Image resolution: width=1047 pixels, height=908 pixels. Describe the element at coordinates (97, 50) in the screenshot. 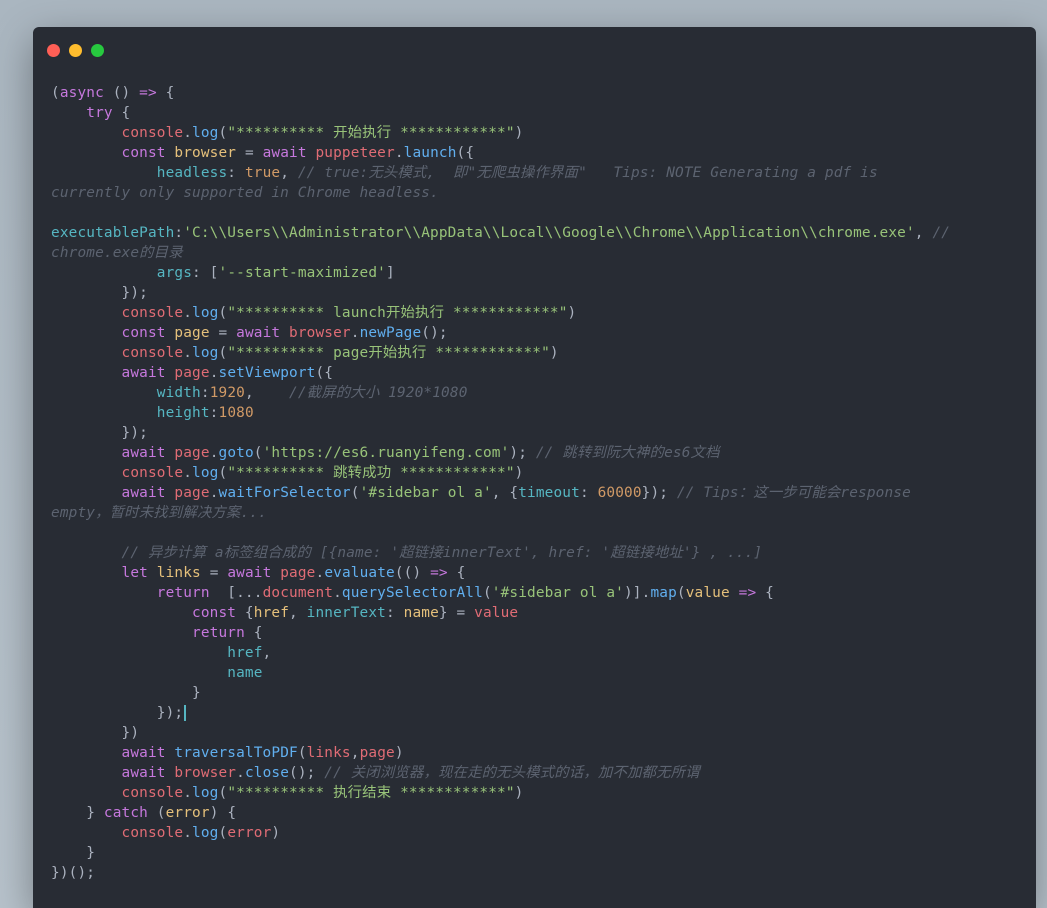

I see `zoom-window-button` at that location.